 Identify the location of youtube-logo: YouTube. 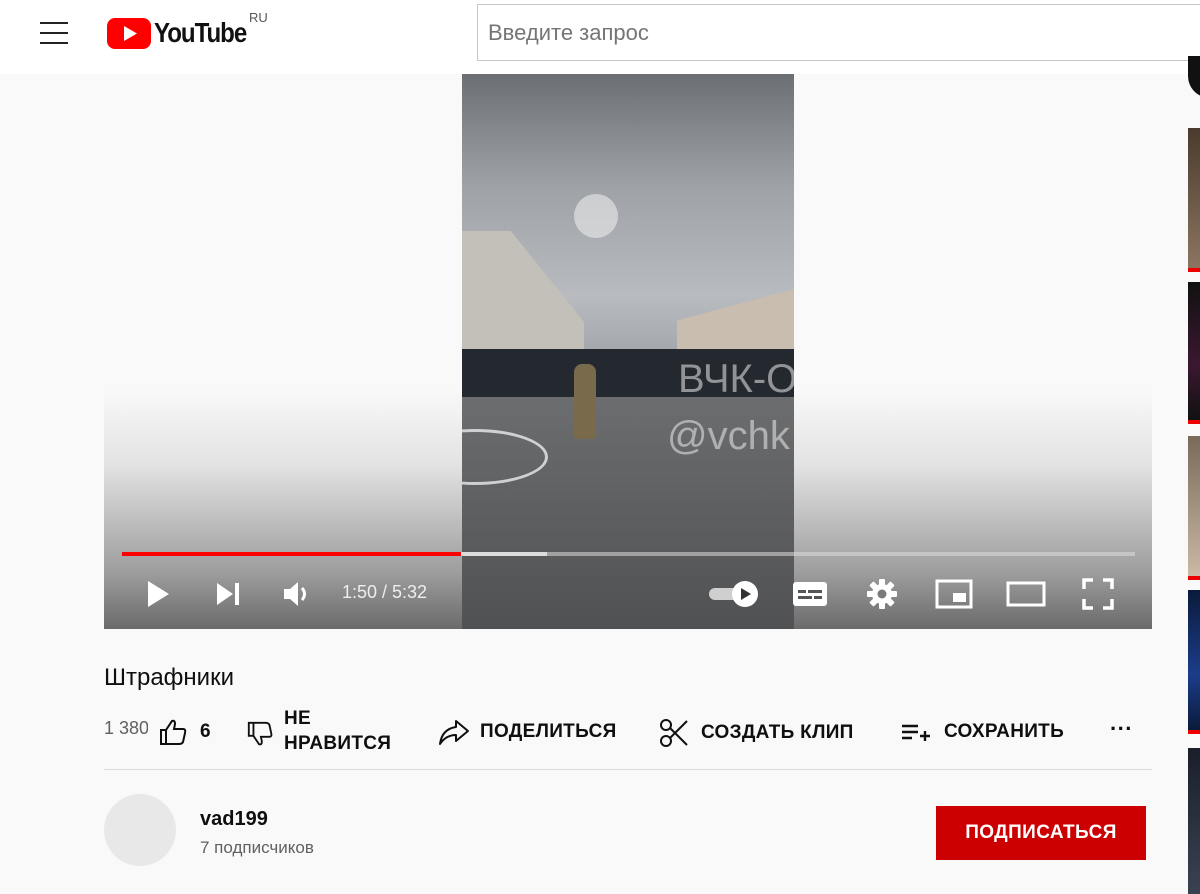
(184, 33).